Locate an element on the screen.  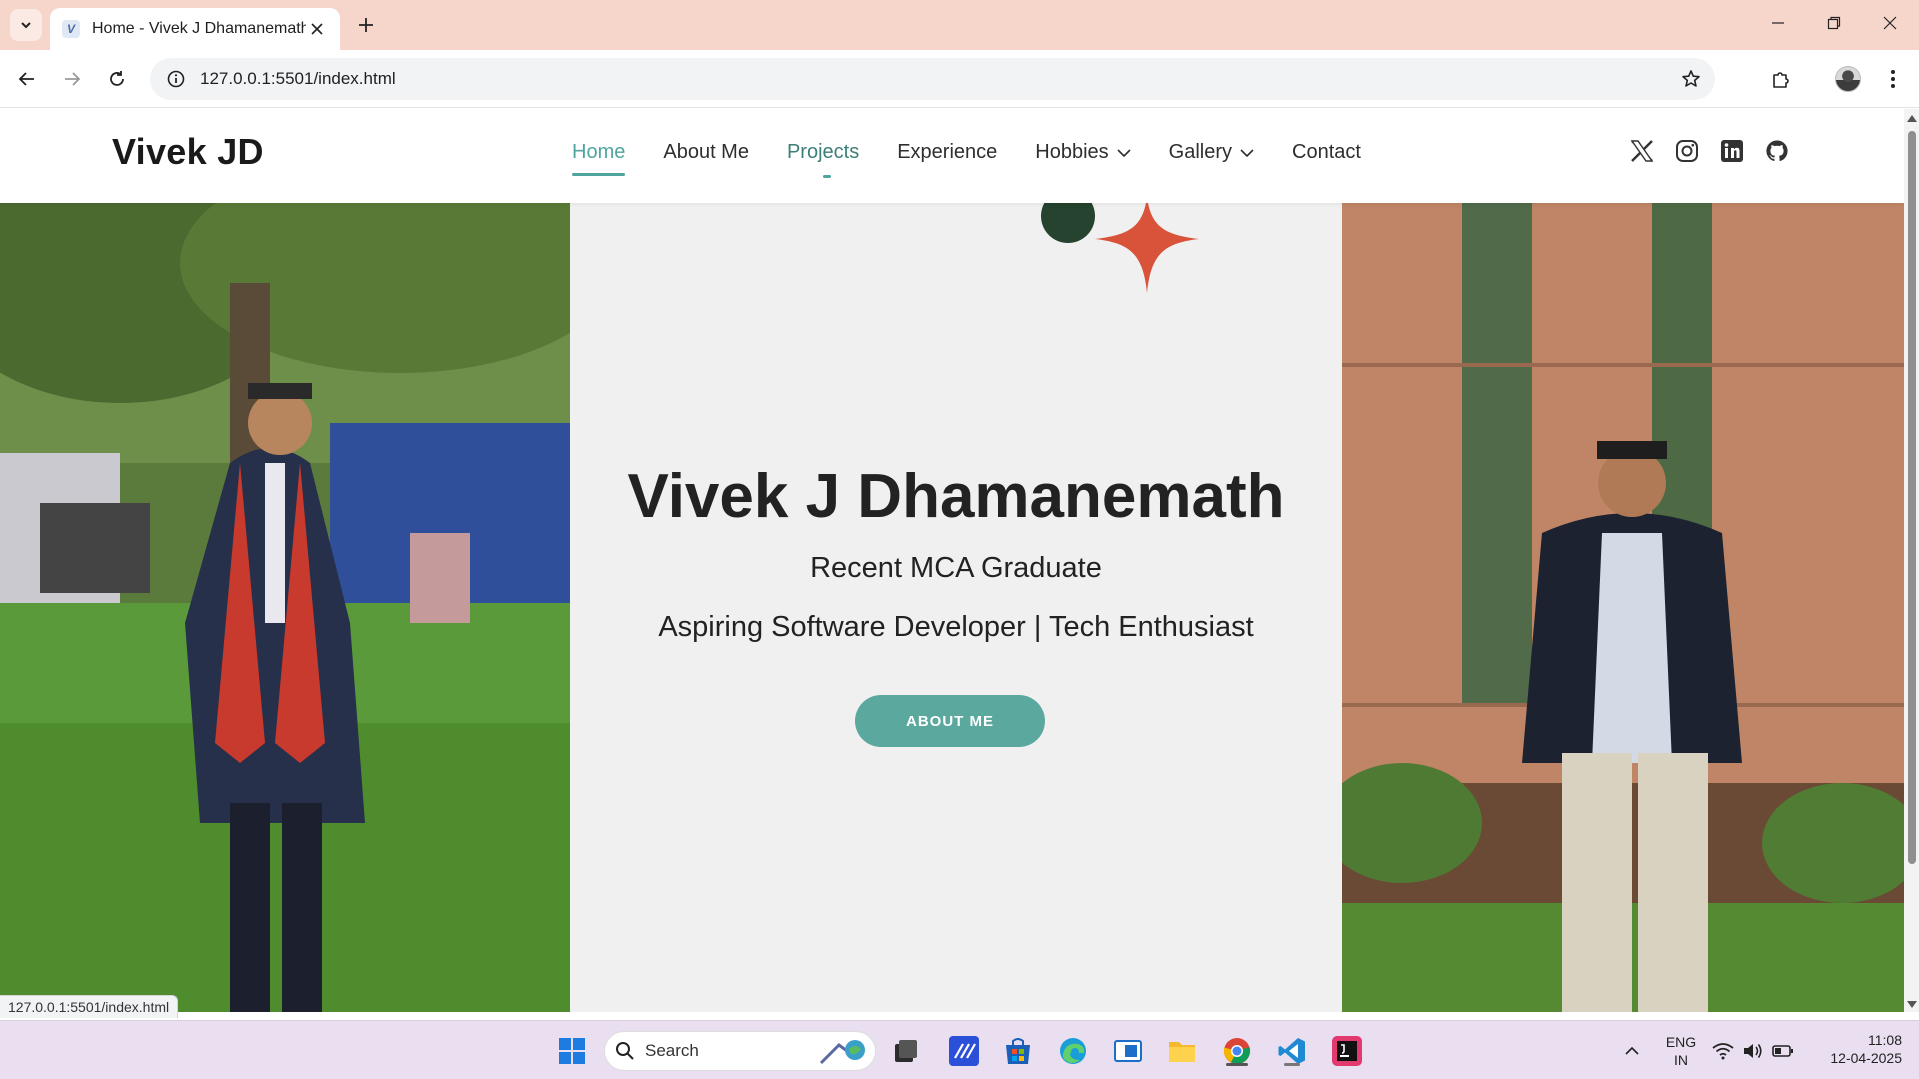
browser-tab-strip: V Home - Vivek J Dhamanemath is located at coordinates (959, 25).